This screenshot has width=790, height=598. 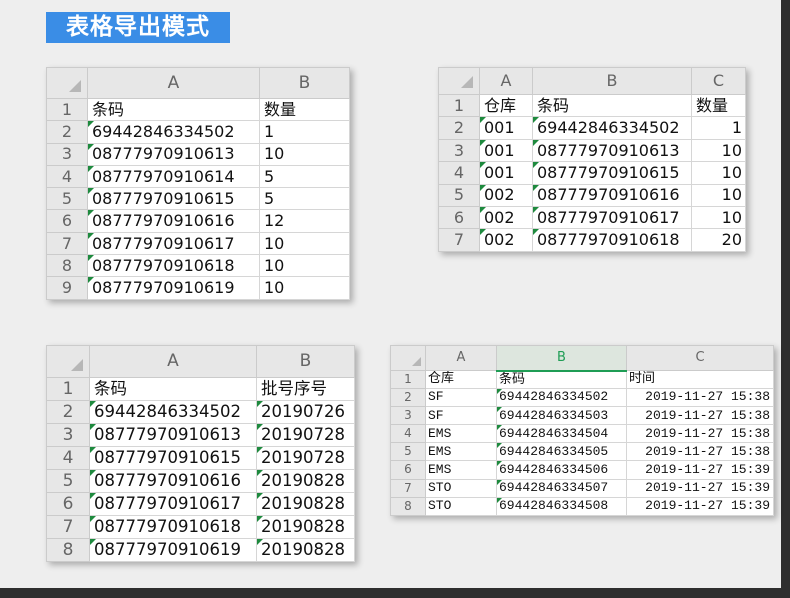 What do you see at coordinates (304, 199) in the screenshot?
I see `data-cell: 5` at bounding box center [304, 199].